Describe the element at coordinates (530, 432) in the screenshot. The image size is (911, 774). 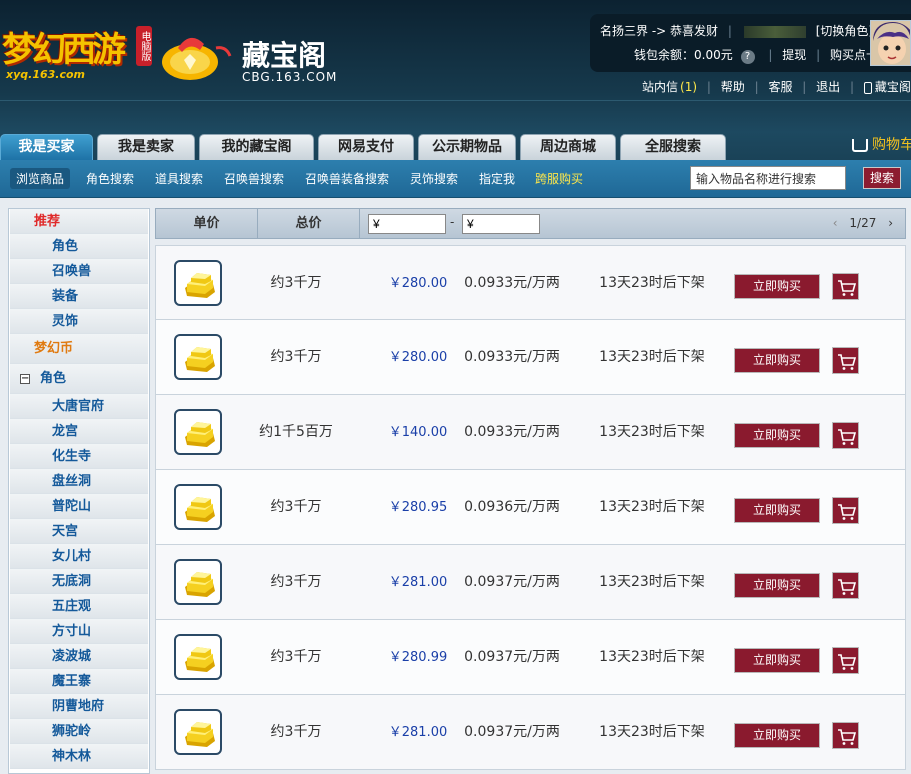
I see `listing-row: 约1千5百万 ￥140.00 0.0933元/万两 13天23时后下架 立即购买` at that location.